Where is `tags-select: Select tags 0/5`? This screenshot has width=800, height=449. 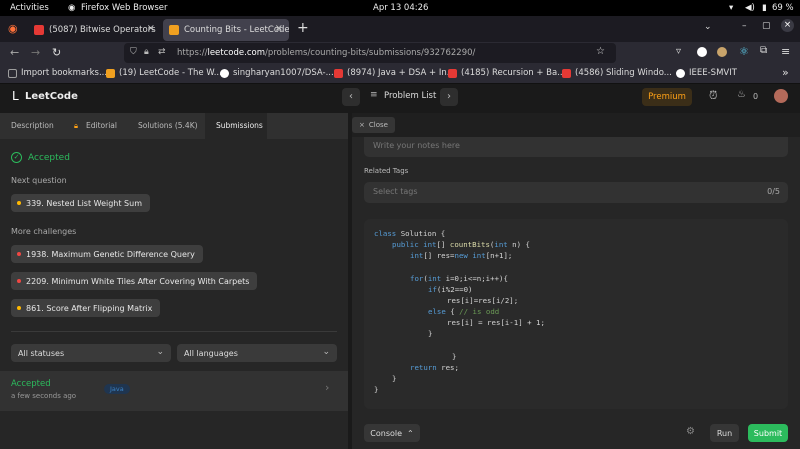
tags-select: Select tags 0/5 is located at coordinates (576, 192).